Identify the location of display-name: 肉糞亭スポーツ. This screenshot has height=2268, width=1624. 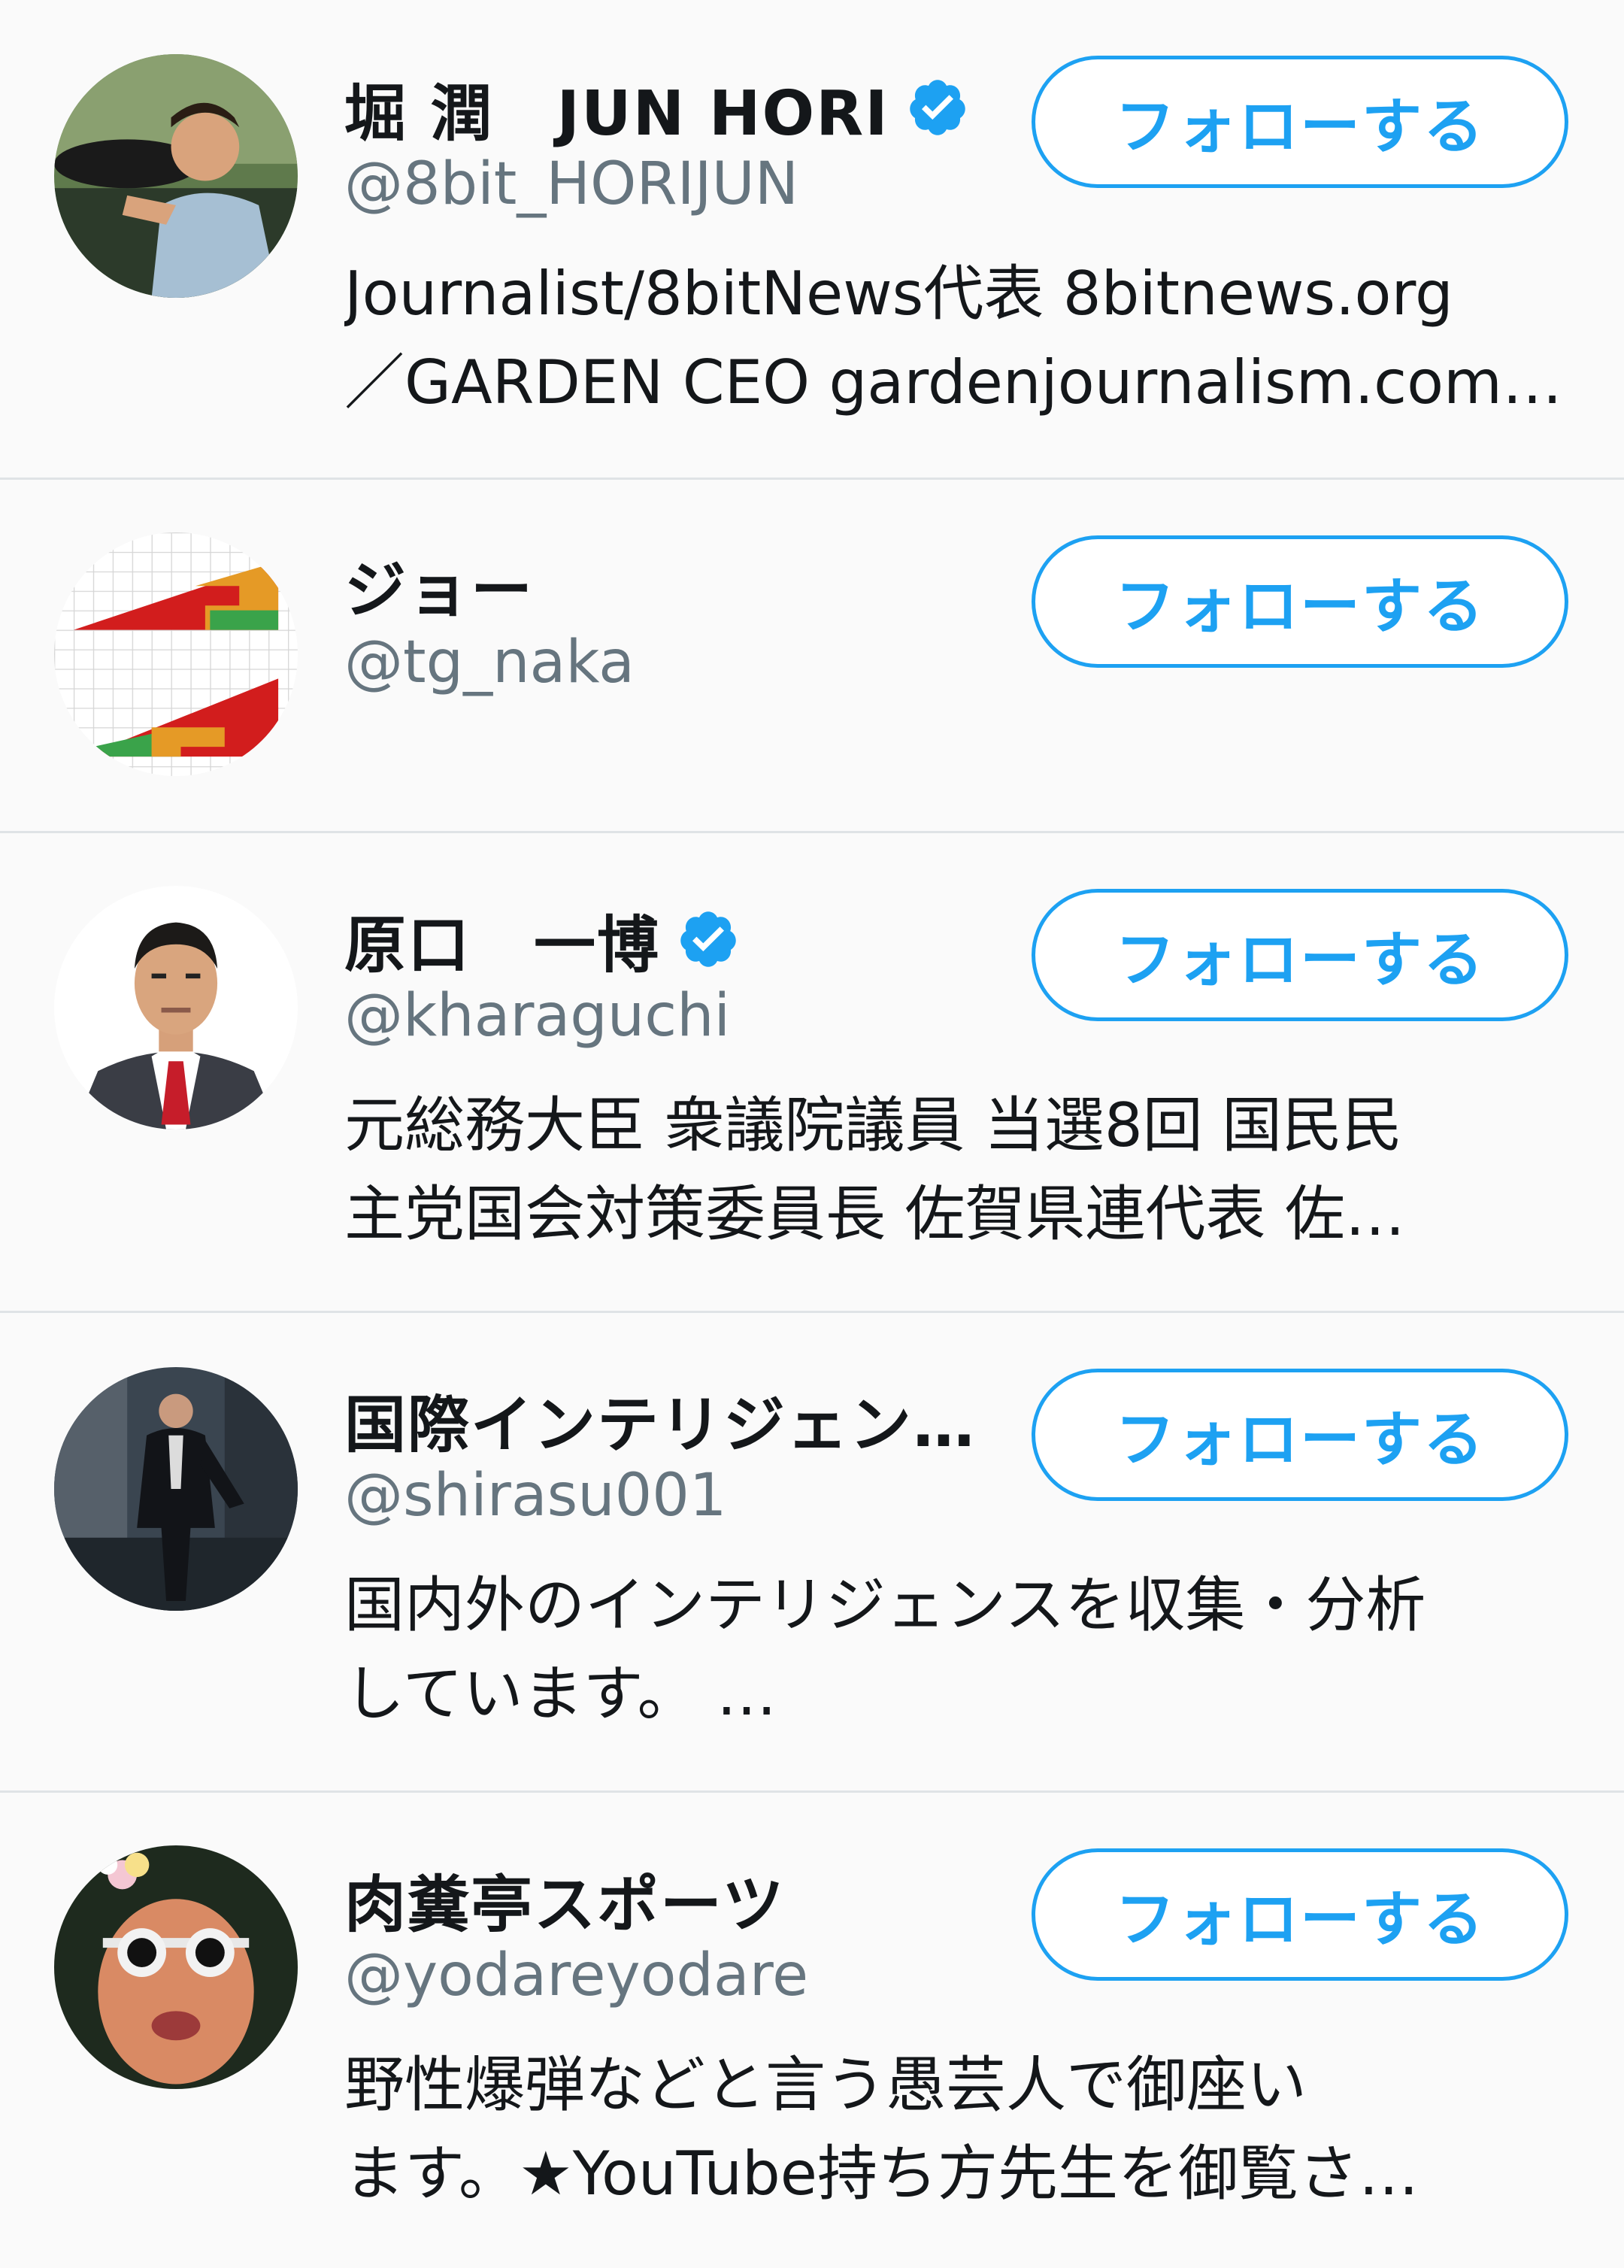
(564, 1899).